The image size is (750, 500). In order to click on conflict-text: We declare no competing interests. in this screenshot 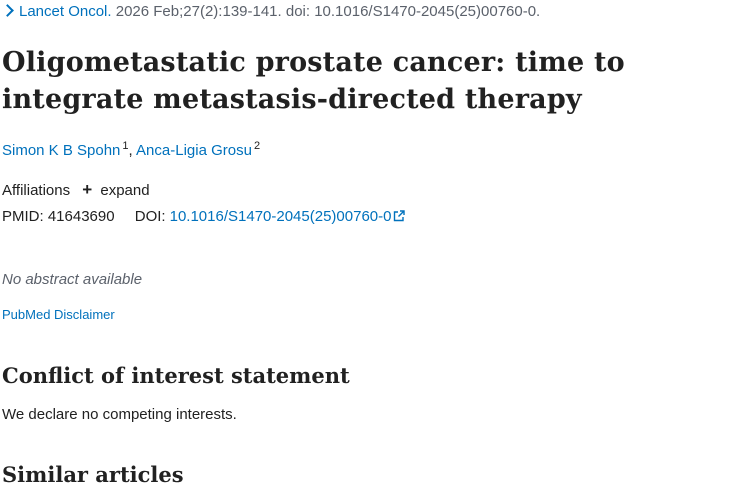, I will do `click(119, 414)`.